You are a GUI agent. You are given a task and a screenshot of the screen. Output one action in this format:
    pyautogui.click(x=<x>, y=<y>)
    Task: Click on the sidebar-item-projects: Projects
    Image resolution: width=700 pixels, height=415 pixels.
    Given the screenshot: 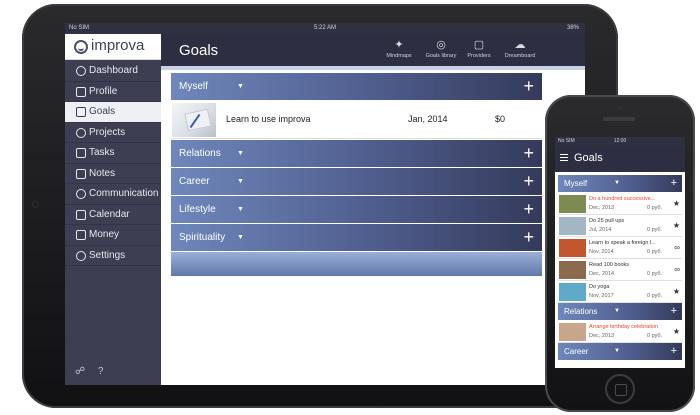 What is the action you would take?
    pyautogui.click(x=113, y=133)
    